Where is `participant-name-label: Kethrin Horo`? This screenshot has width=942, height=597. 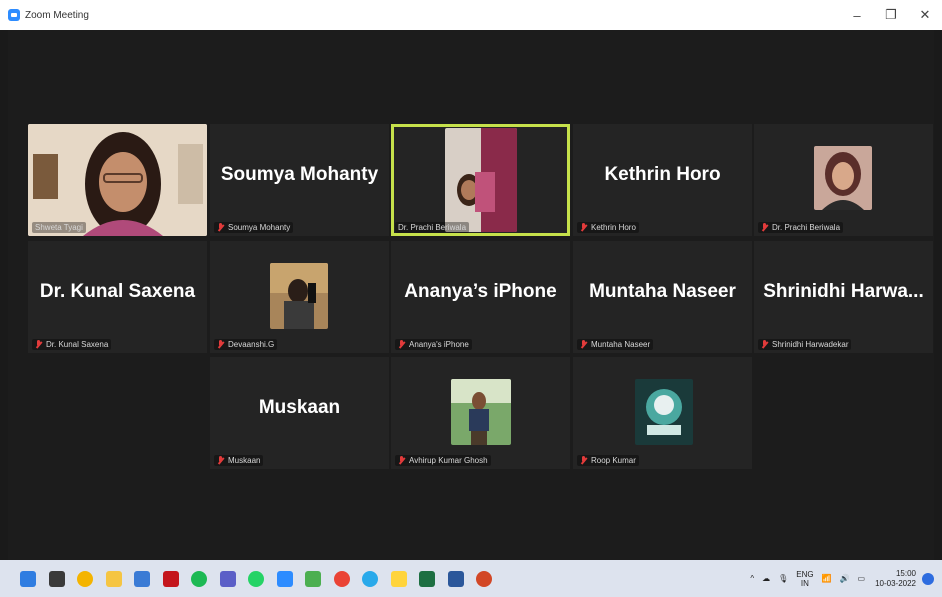
participant-name-label: Kethrin Horo is located at coordinates (608, 227).